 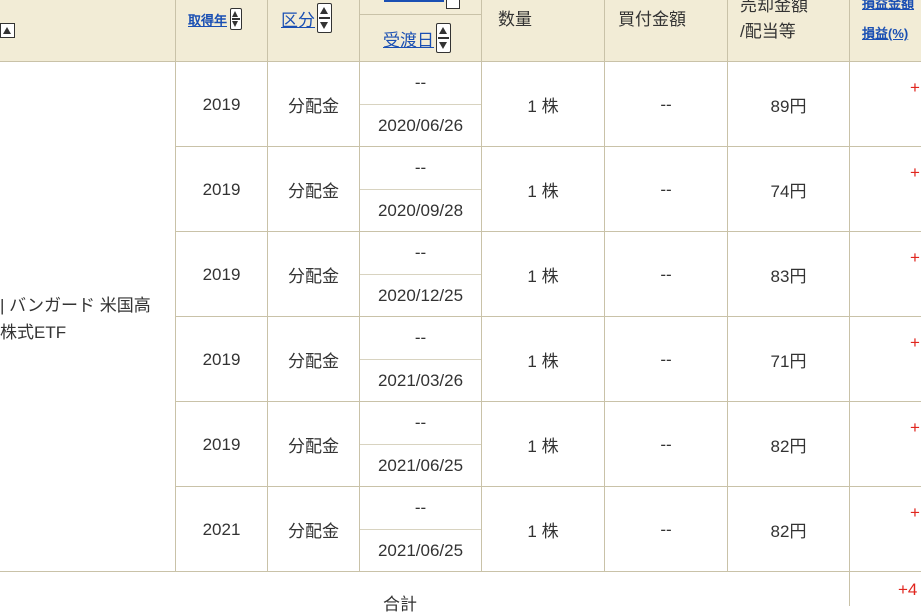 What do you see at coordinates (788, 191) in the screenshot?
I see `sell-amount-cell: 74円` at bounding box center [788, 191].